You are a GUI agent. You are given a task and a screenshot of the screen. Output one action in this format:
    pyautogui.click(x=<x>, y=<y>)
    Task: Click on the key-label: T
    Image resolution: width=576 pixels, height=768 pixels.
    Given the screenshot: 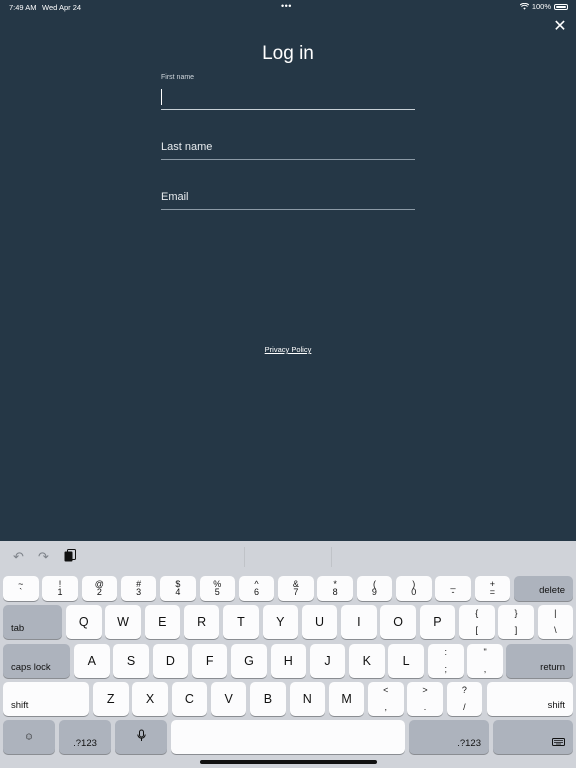 What is the action you would take?
    pyautogui.click(x=241, y=622)
    